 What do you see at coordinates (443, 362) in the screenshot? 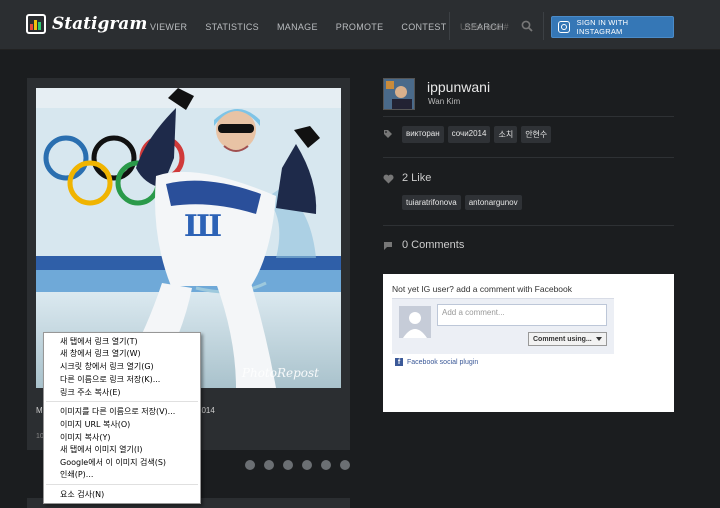
I see `facebook-plugin-label: Facebook social plugin` at bounding box center [443, 362].